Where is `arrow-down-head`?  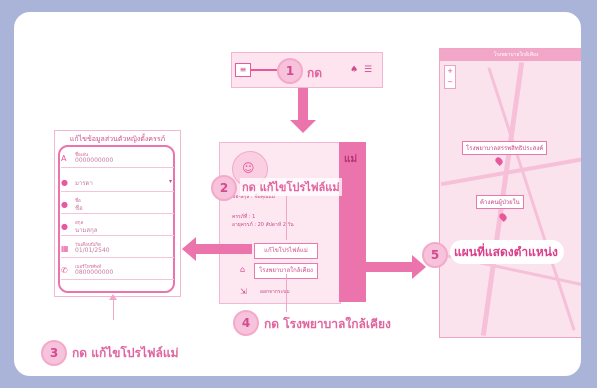 arrow-down-head is located at coordinates (303, 126).